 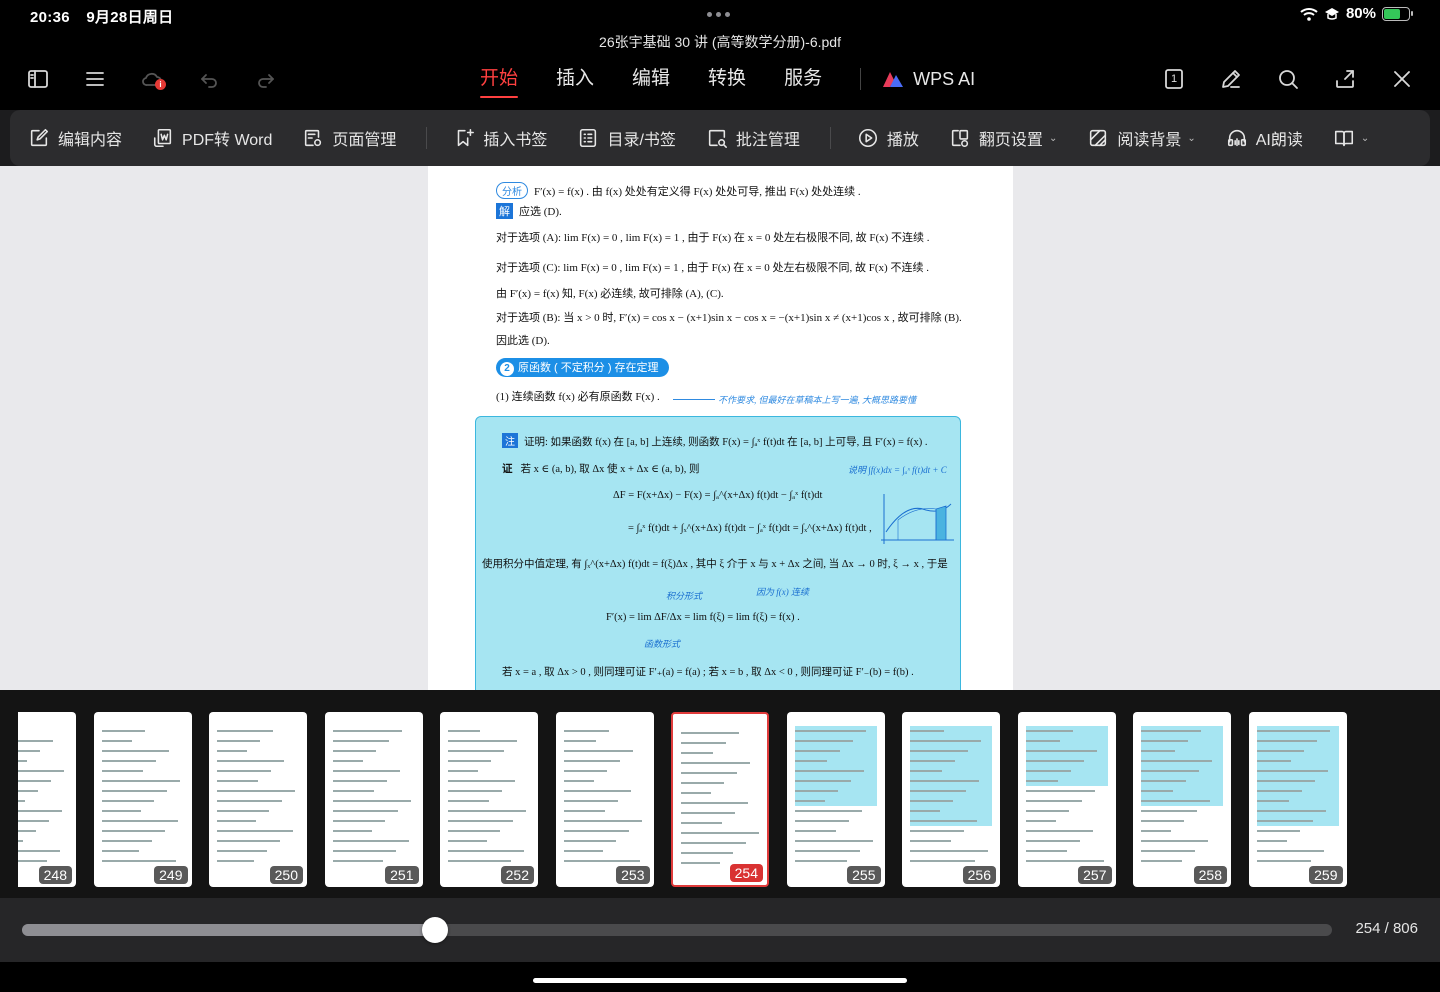 I want to click on pdf-to-word-label: PDF转 Word, so click(x=227, y=140).